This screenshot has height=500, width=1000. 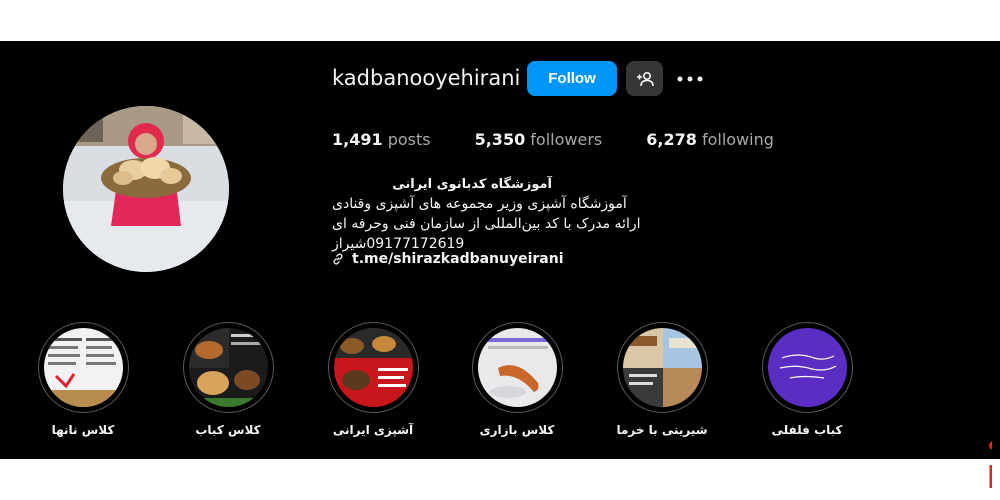 What do you see at coordinates (572, 78) in the screenshot?
I see `follow-button: Follow` at bounding box center [572, 78].